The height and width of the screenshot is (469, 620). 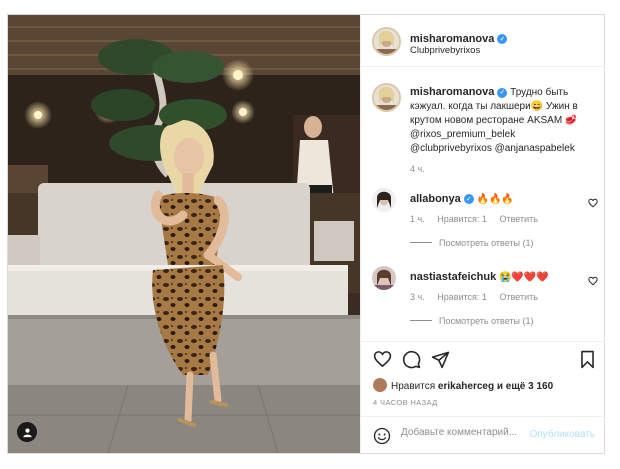 What do you see at coordinates (523, 277) in the screenshot?
I see `comment-text: 😭❤️❤️❤️` at bounding box center [523, 277].